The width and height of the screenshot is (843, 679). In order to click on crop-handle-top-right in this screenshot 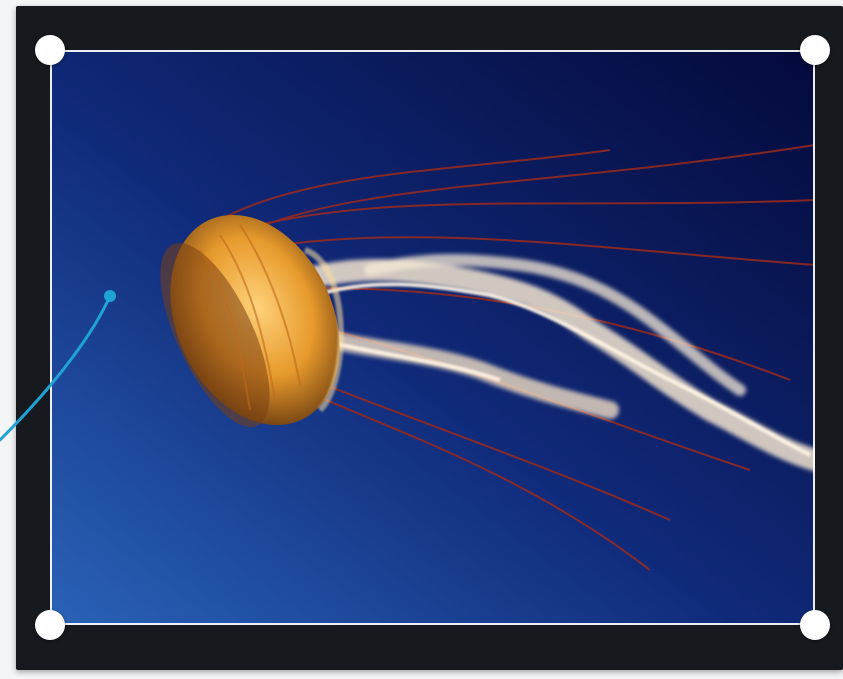, I will do `click(815, 50)`.